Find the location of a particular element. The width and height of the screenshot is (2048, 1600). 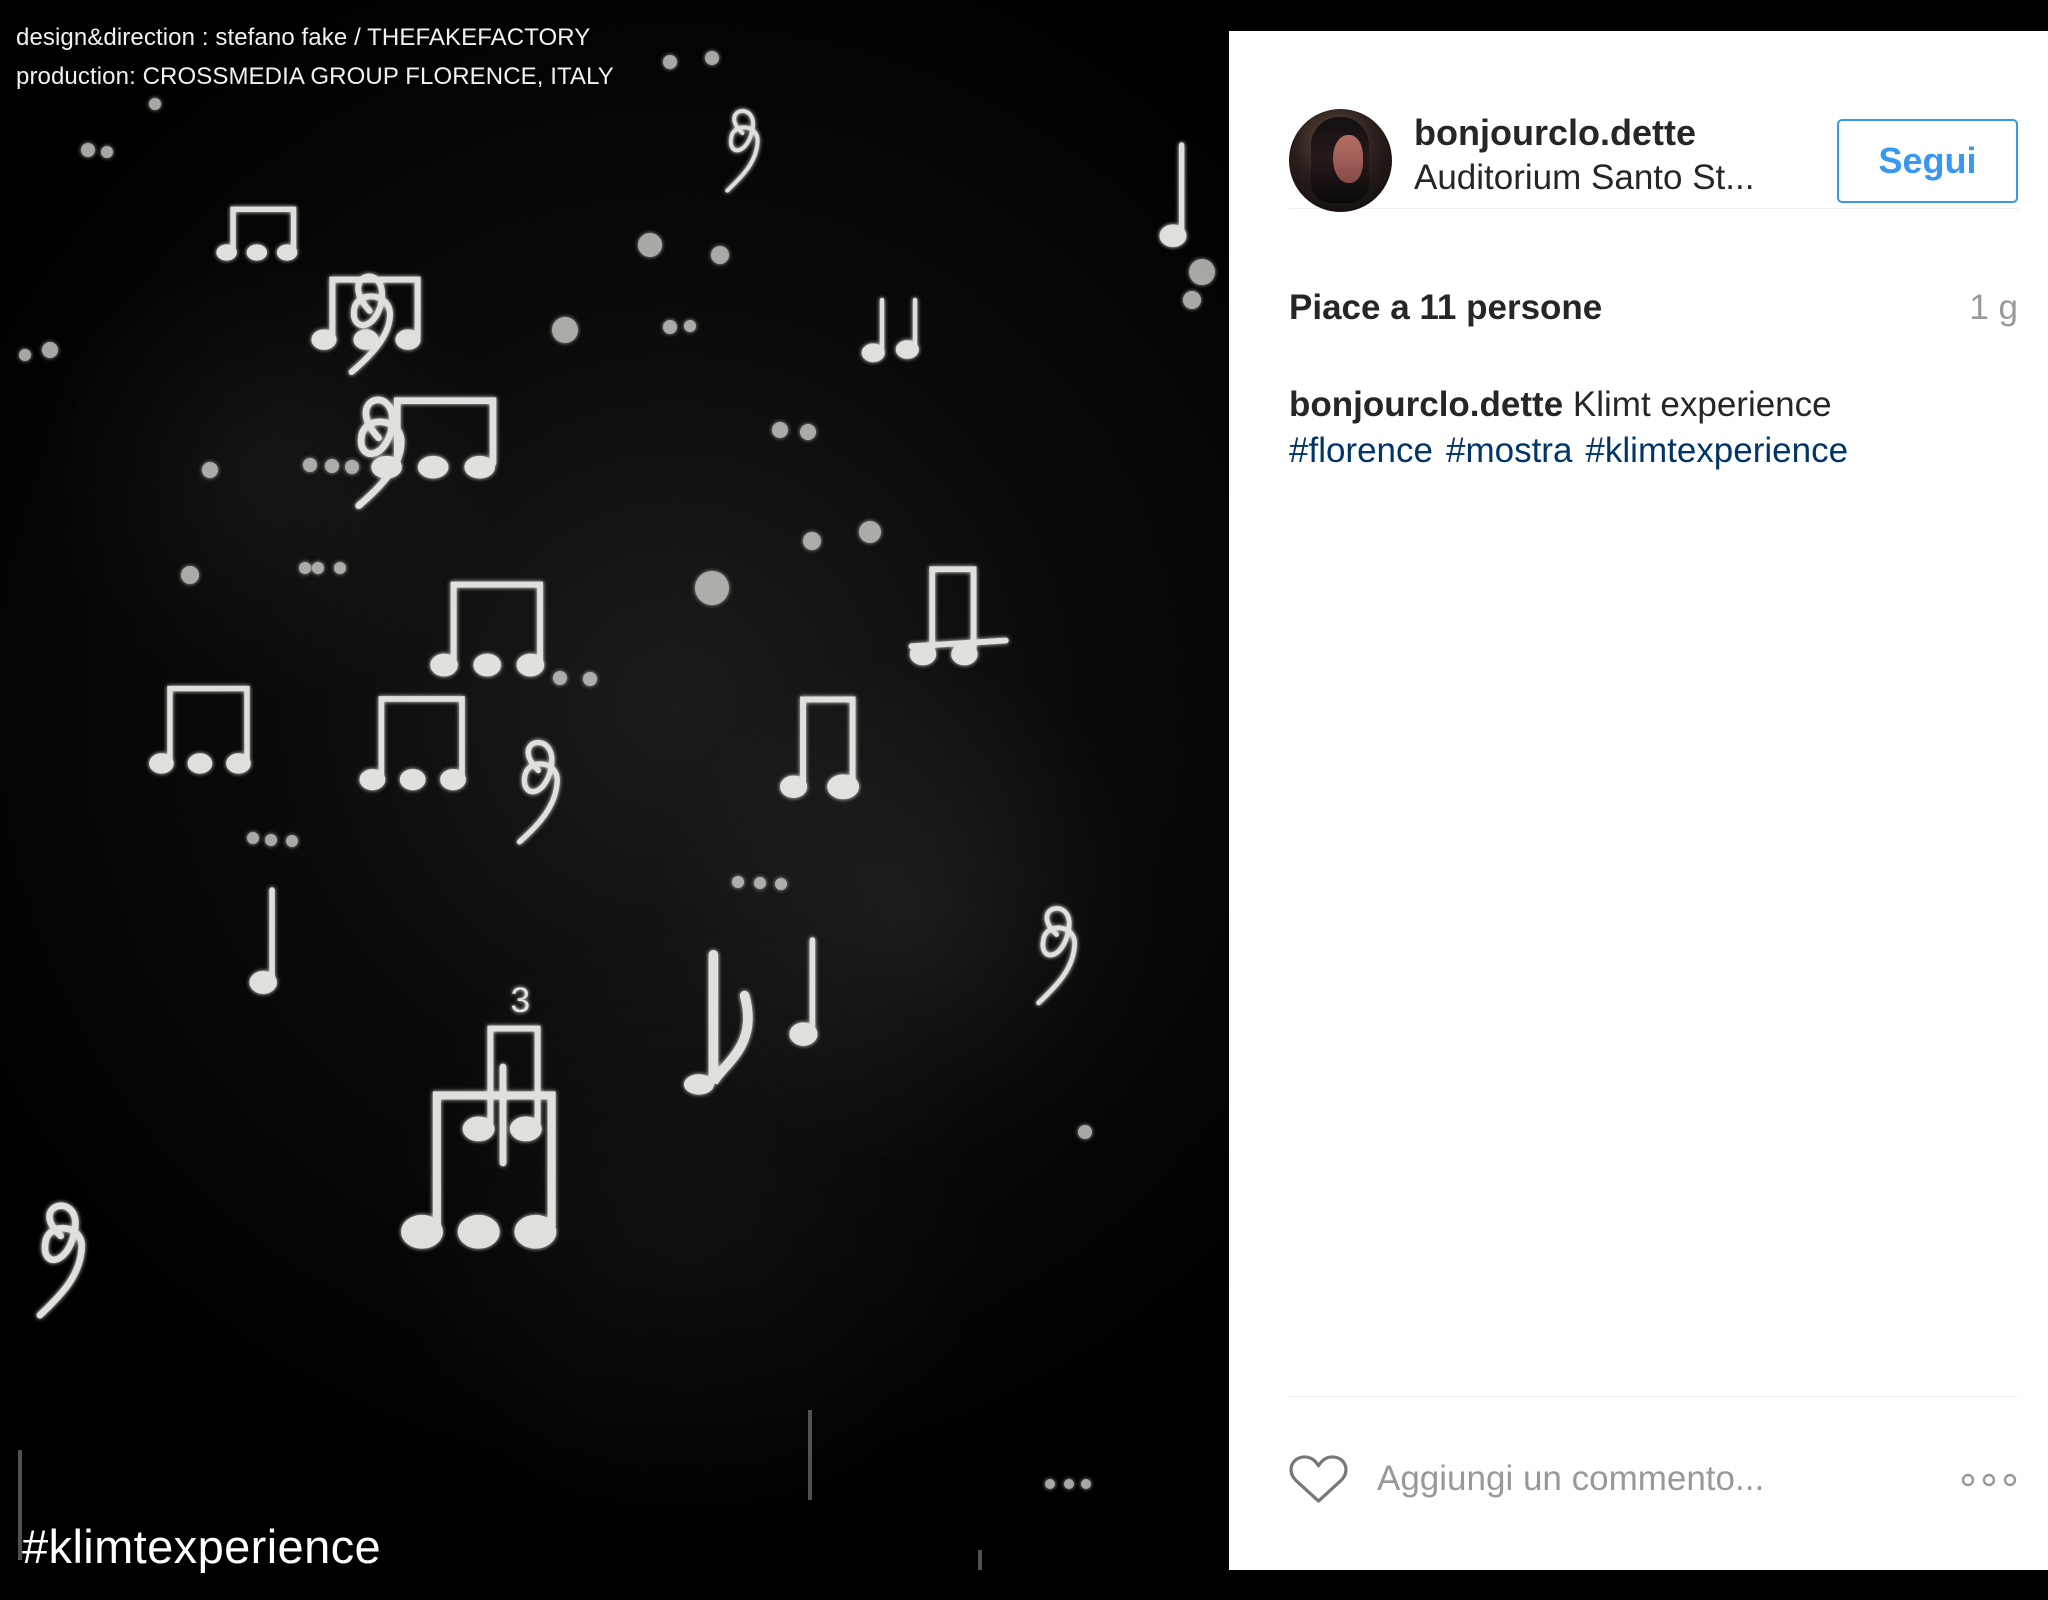

svg-text: 3 is located at coordinates (520, 1000).